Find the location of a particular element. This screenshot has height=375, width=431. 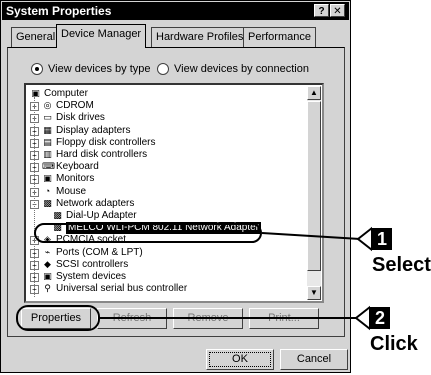

help-icon: ? is located at coordinates (321, 10).